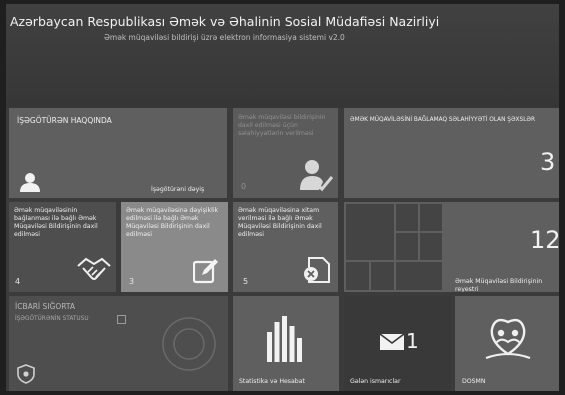  What do you see at coordinates (52, 319) in the screenshot?
I see `employer-status-label: İŞƏGÖTÜRƏNİN STATUSU` at bounding box center [52, 319].